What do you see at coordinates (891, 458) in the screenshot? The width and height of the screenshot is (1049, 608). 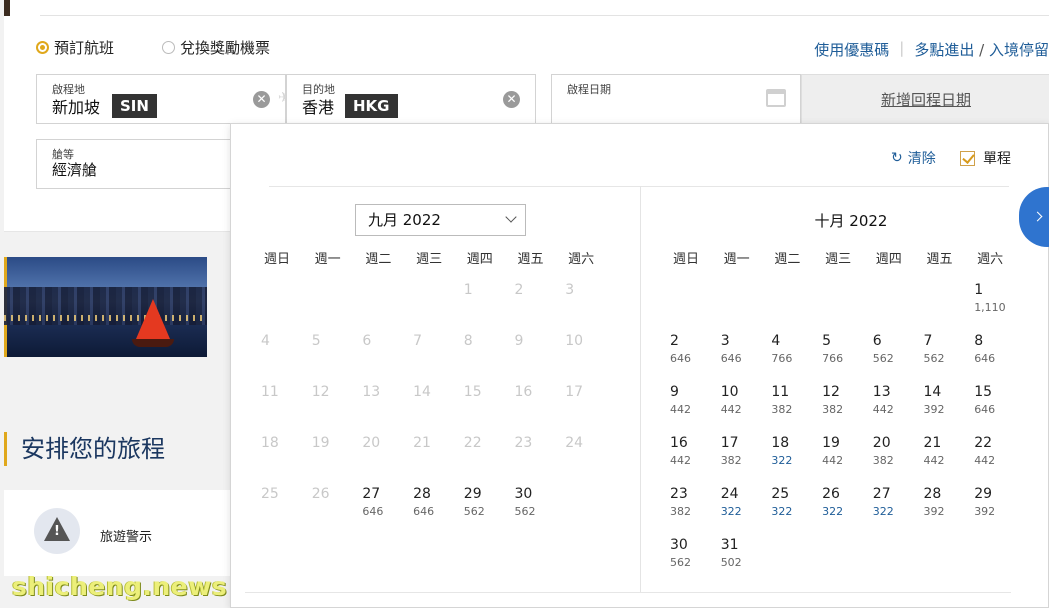 I see `calendar-day: 20 382` at bounding box center [891, 458].